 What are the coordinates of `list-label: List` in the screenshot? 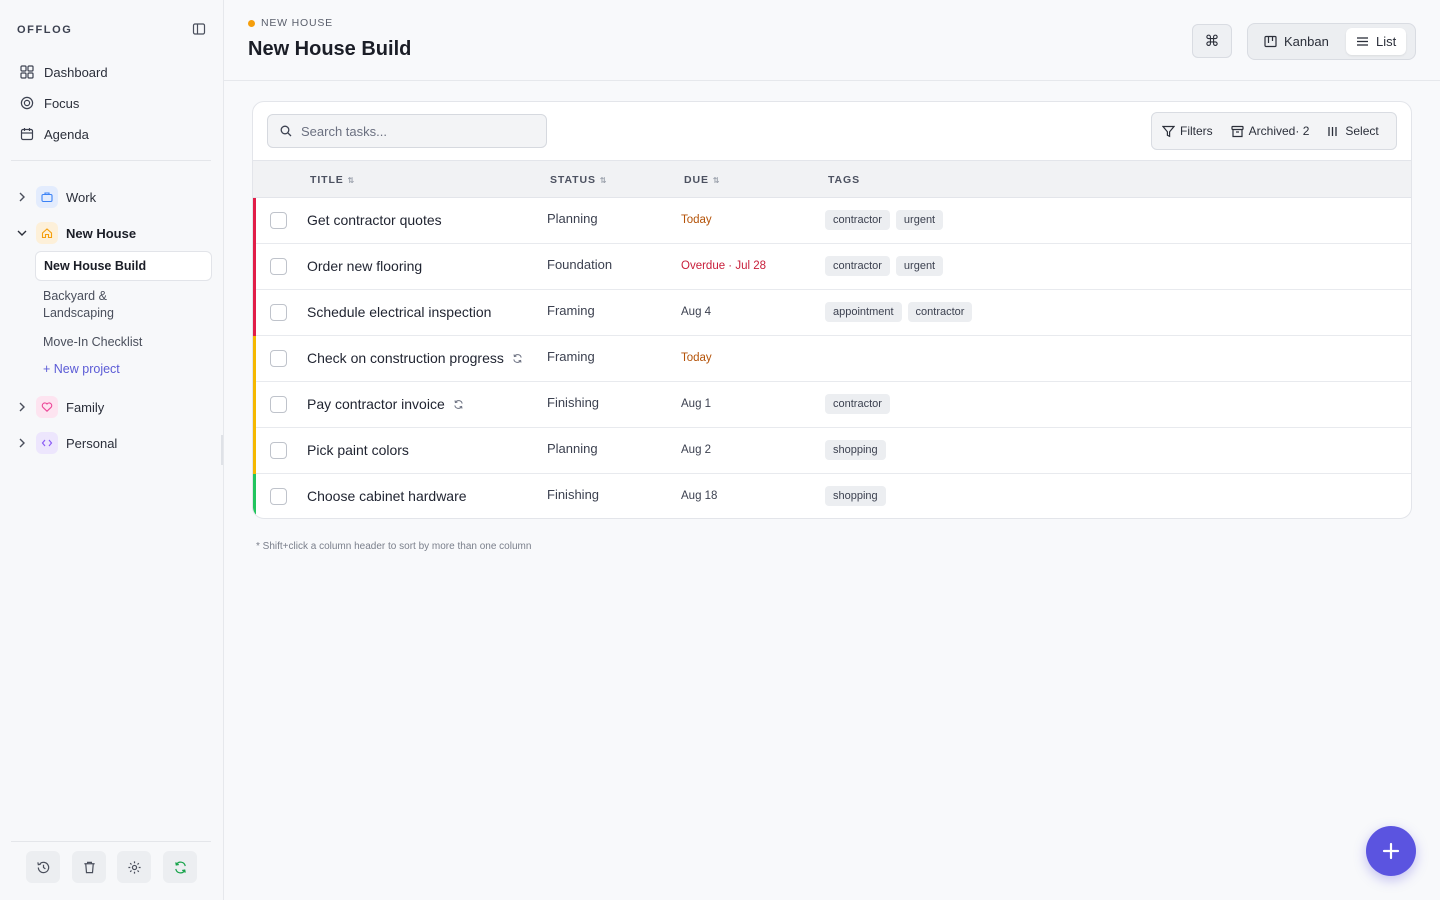 It's located at (1386, 41).